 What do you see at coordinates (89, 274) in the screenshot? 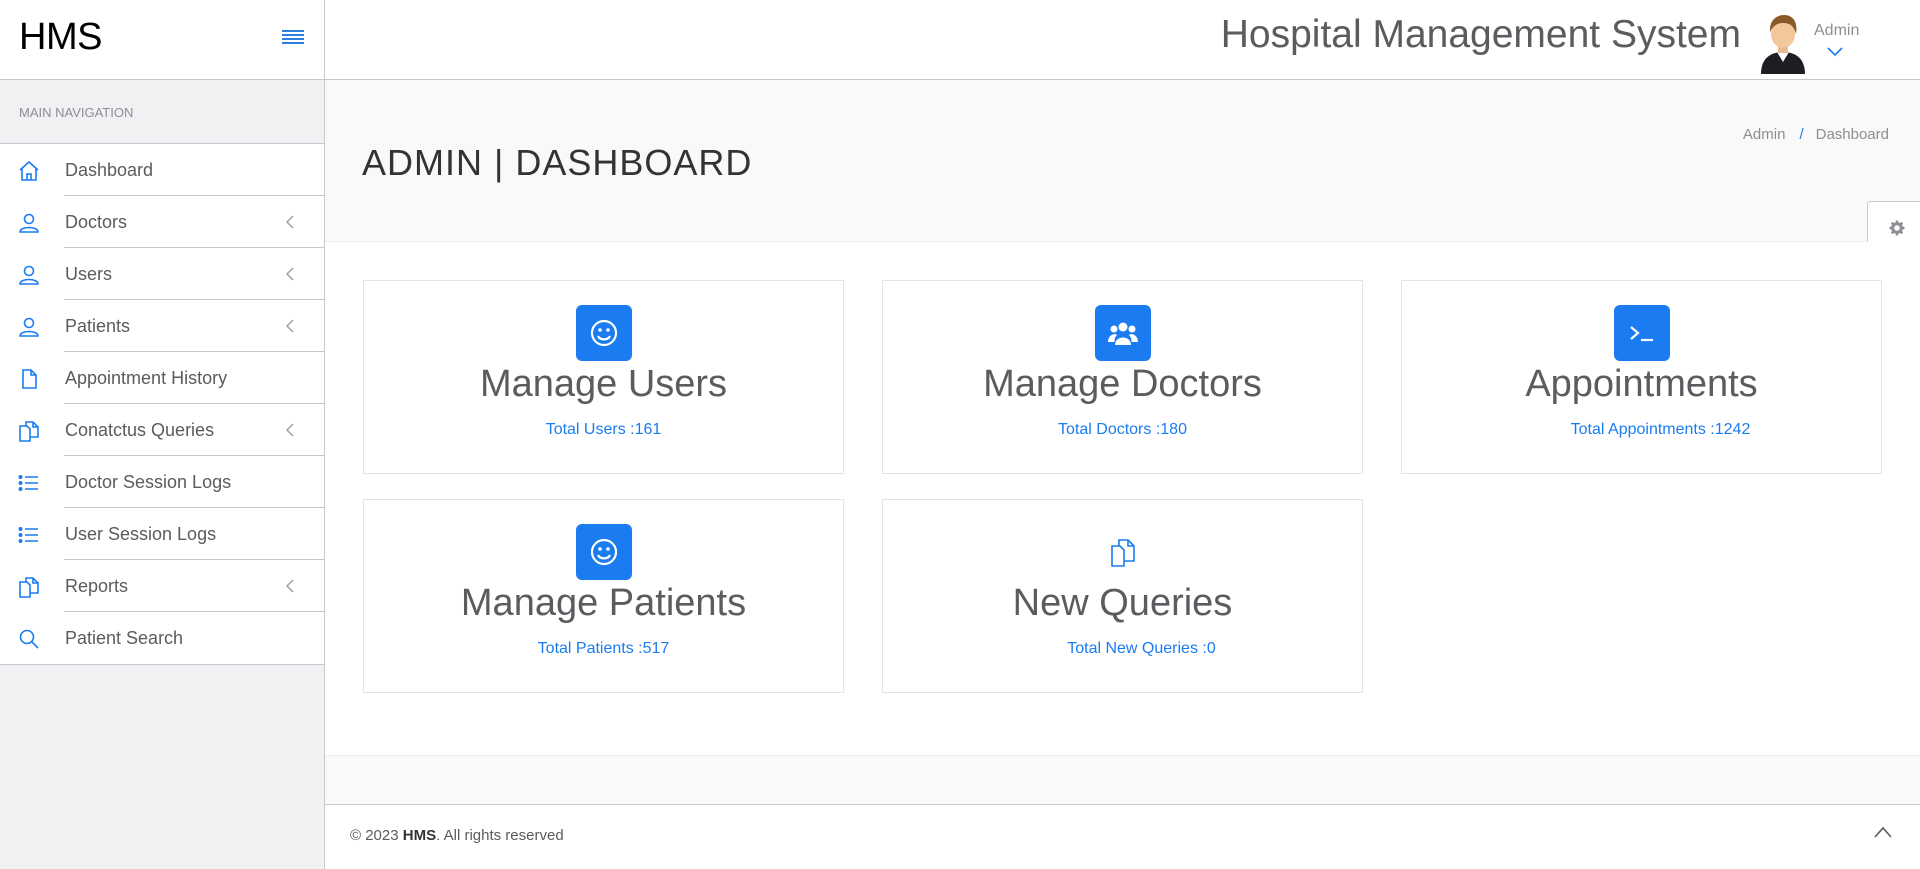
I see `sidebar-item-label: Users` at bounding box center [89, 274].